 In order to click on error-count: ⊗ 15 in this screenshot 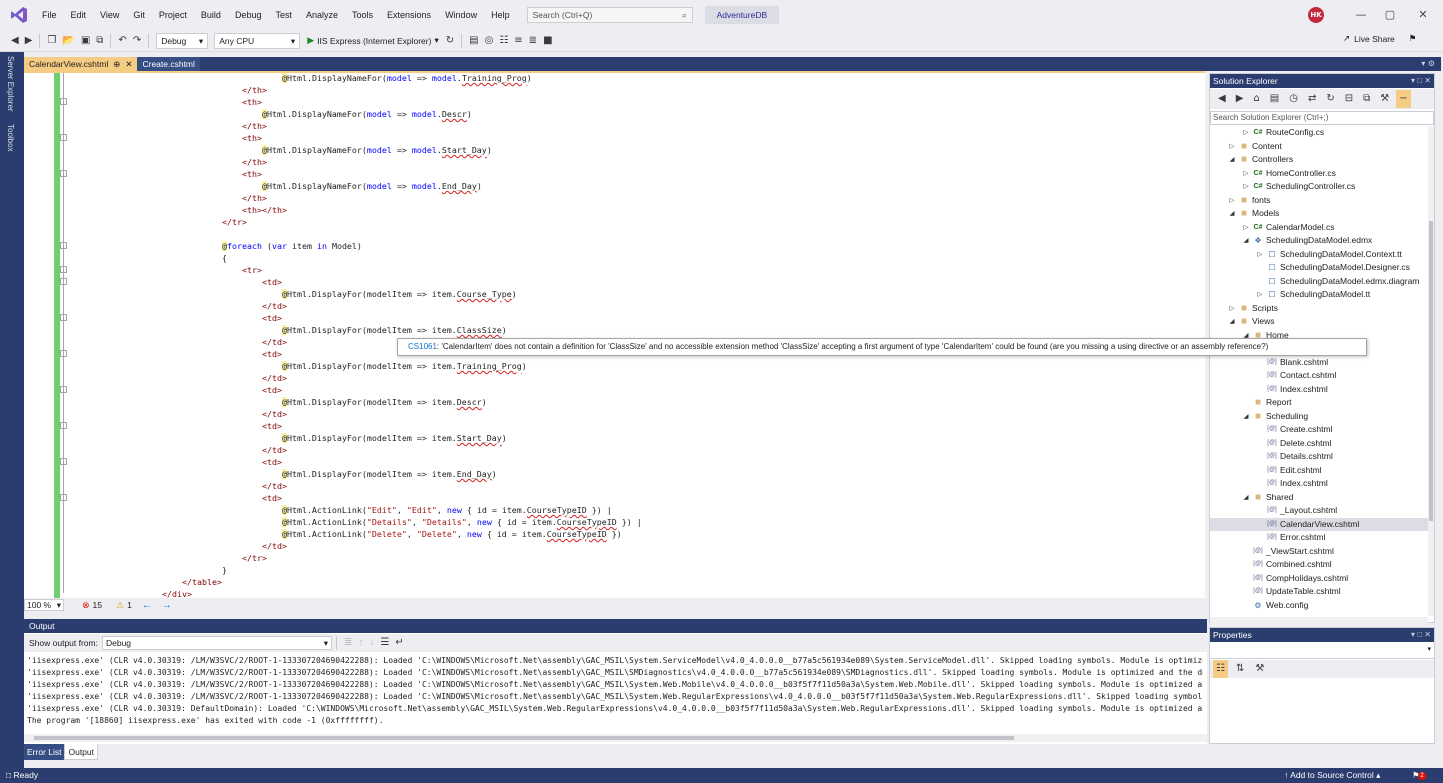, I will do `click(92, 605)`.